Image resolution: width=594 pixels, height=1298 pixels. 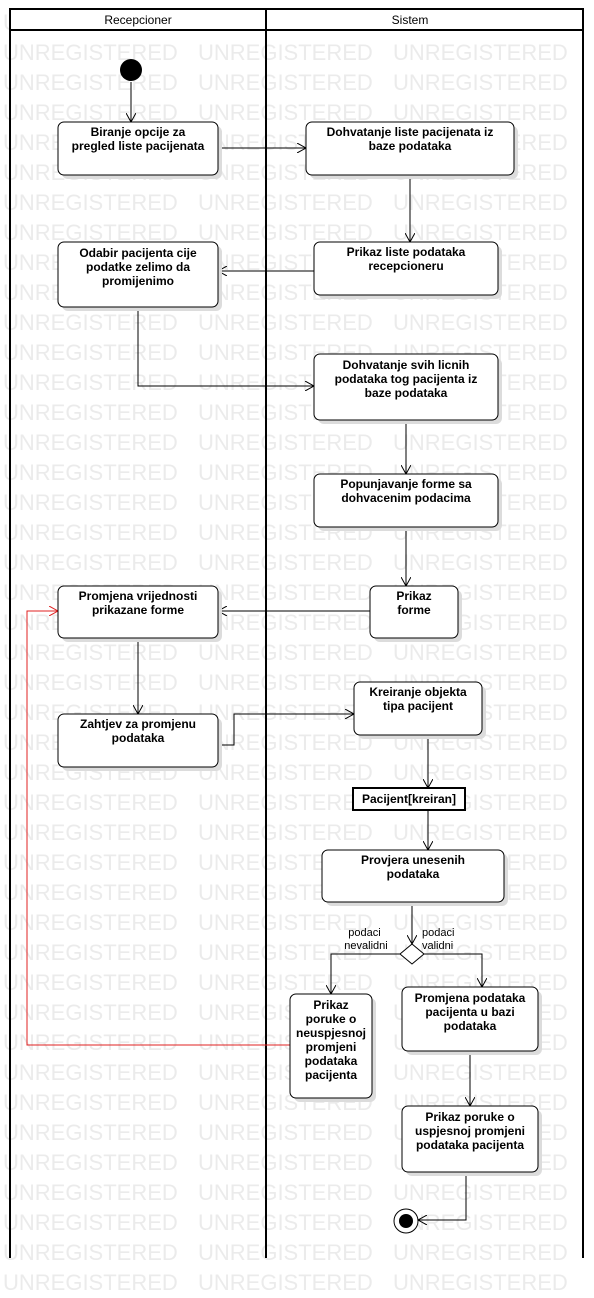 I want to click on object-node-label: Pacijent[kreiran], so click(x=409, y=799).